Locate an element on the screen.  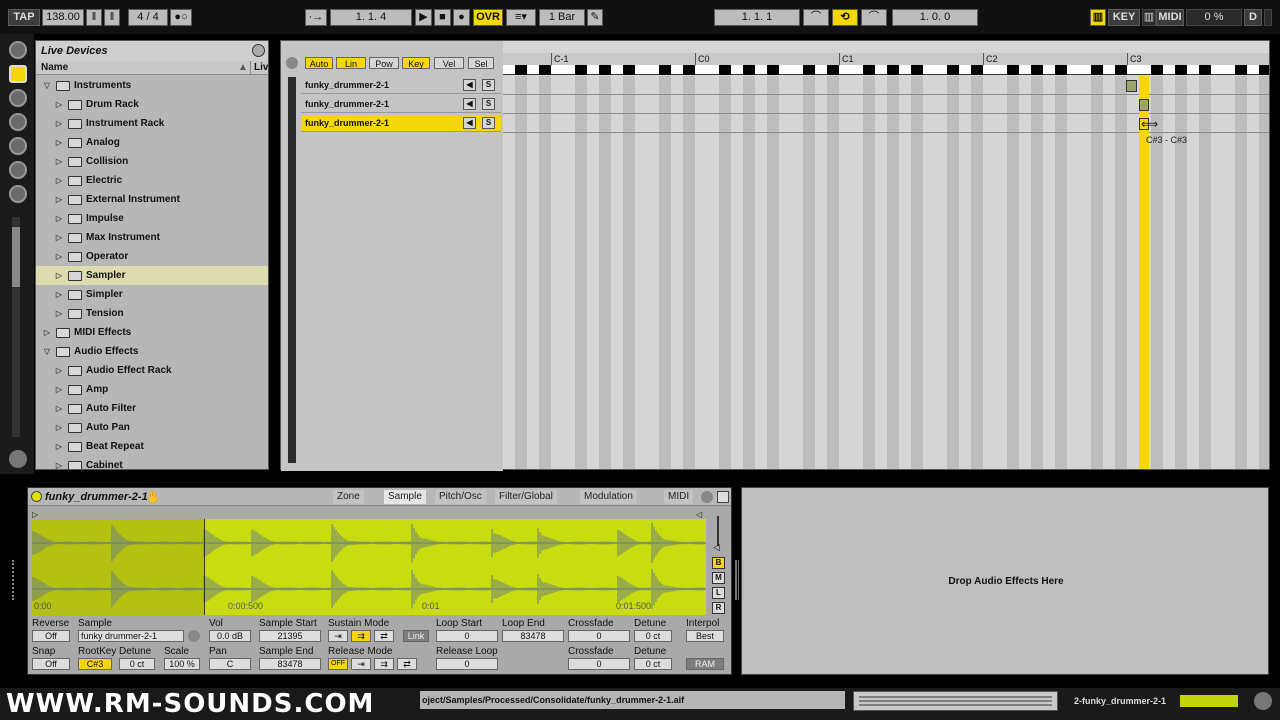
tab-sample: Sample is located at coordinates (405, 497).